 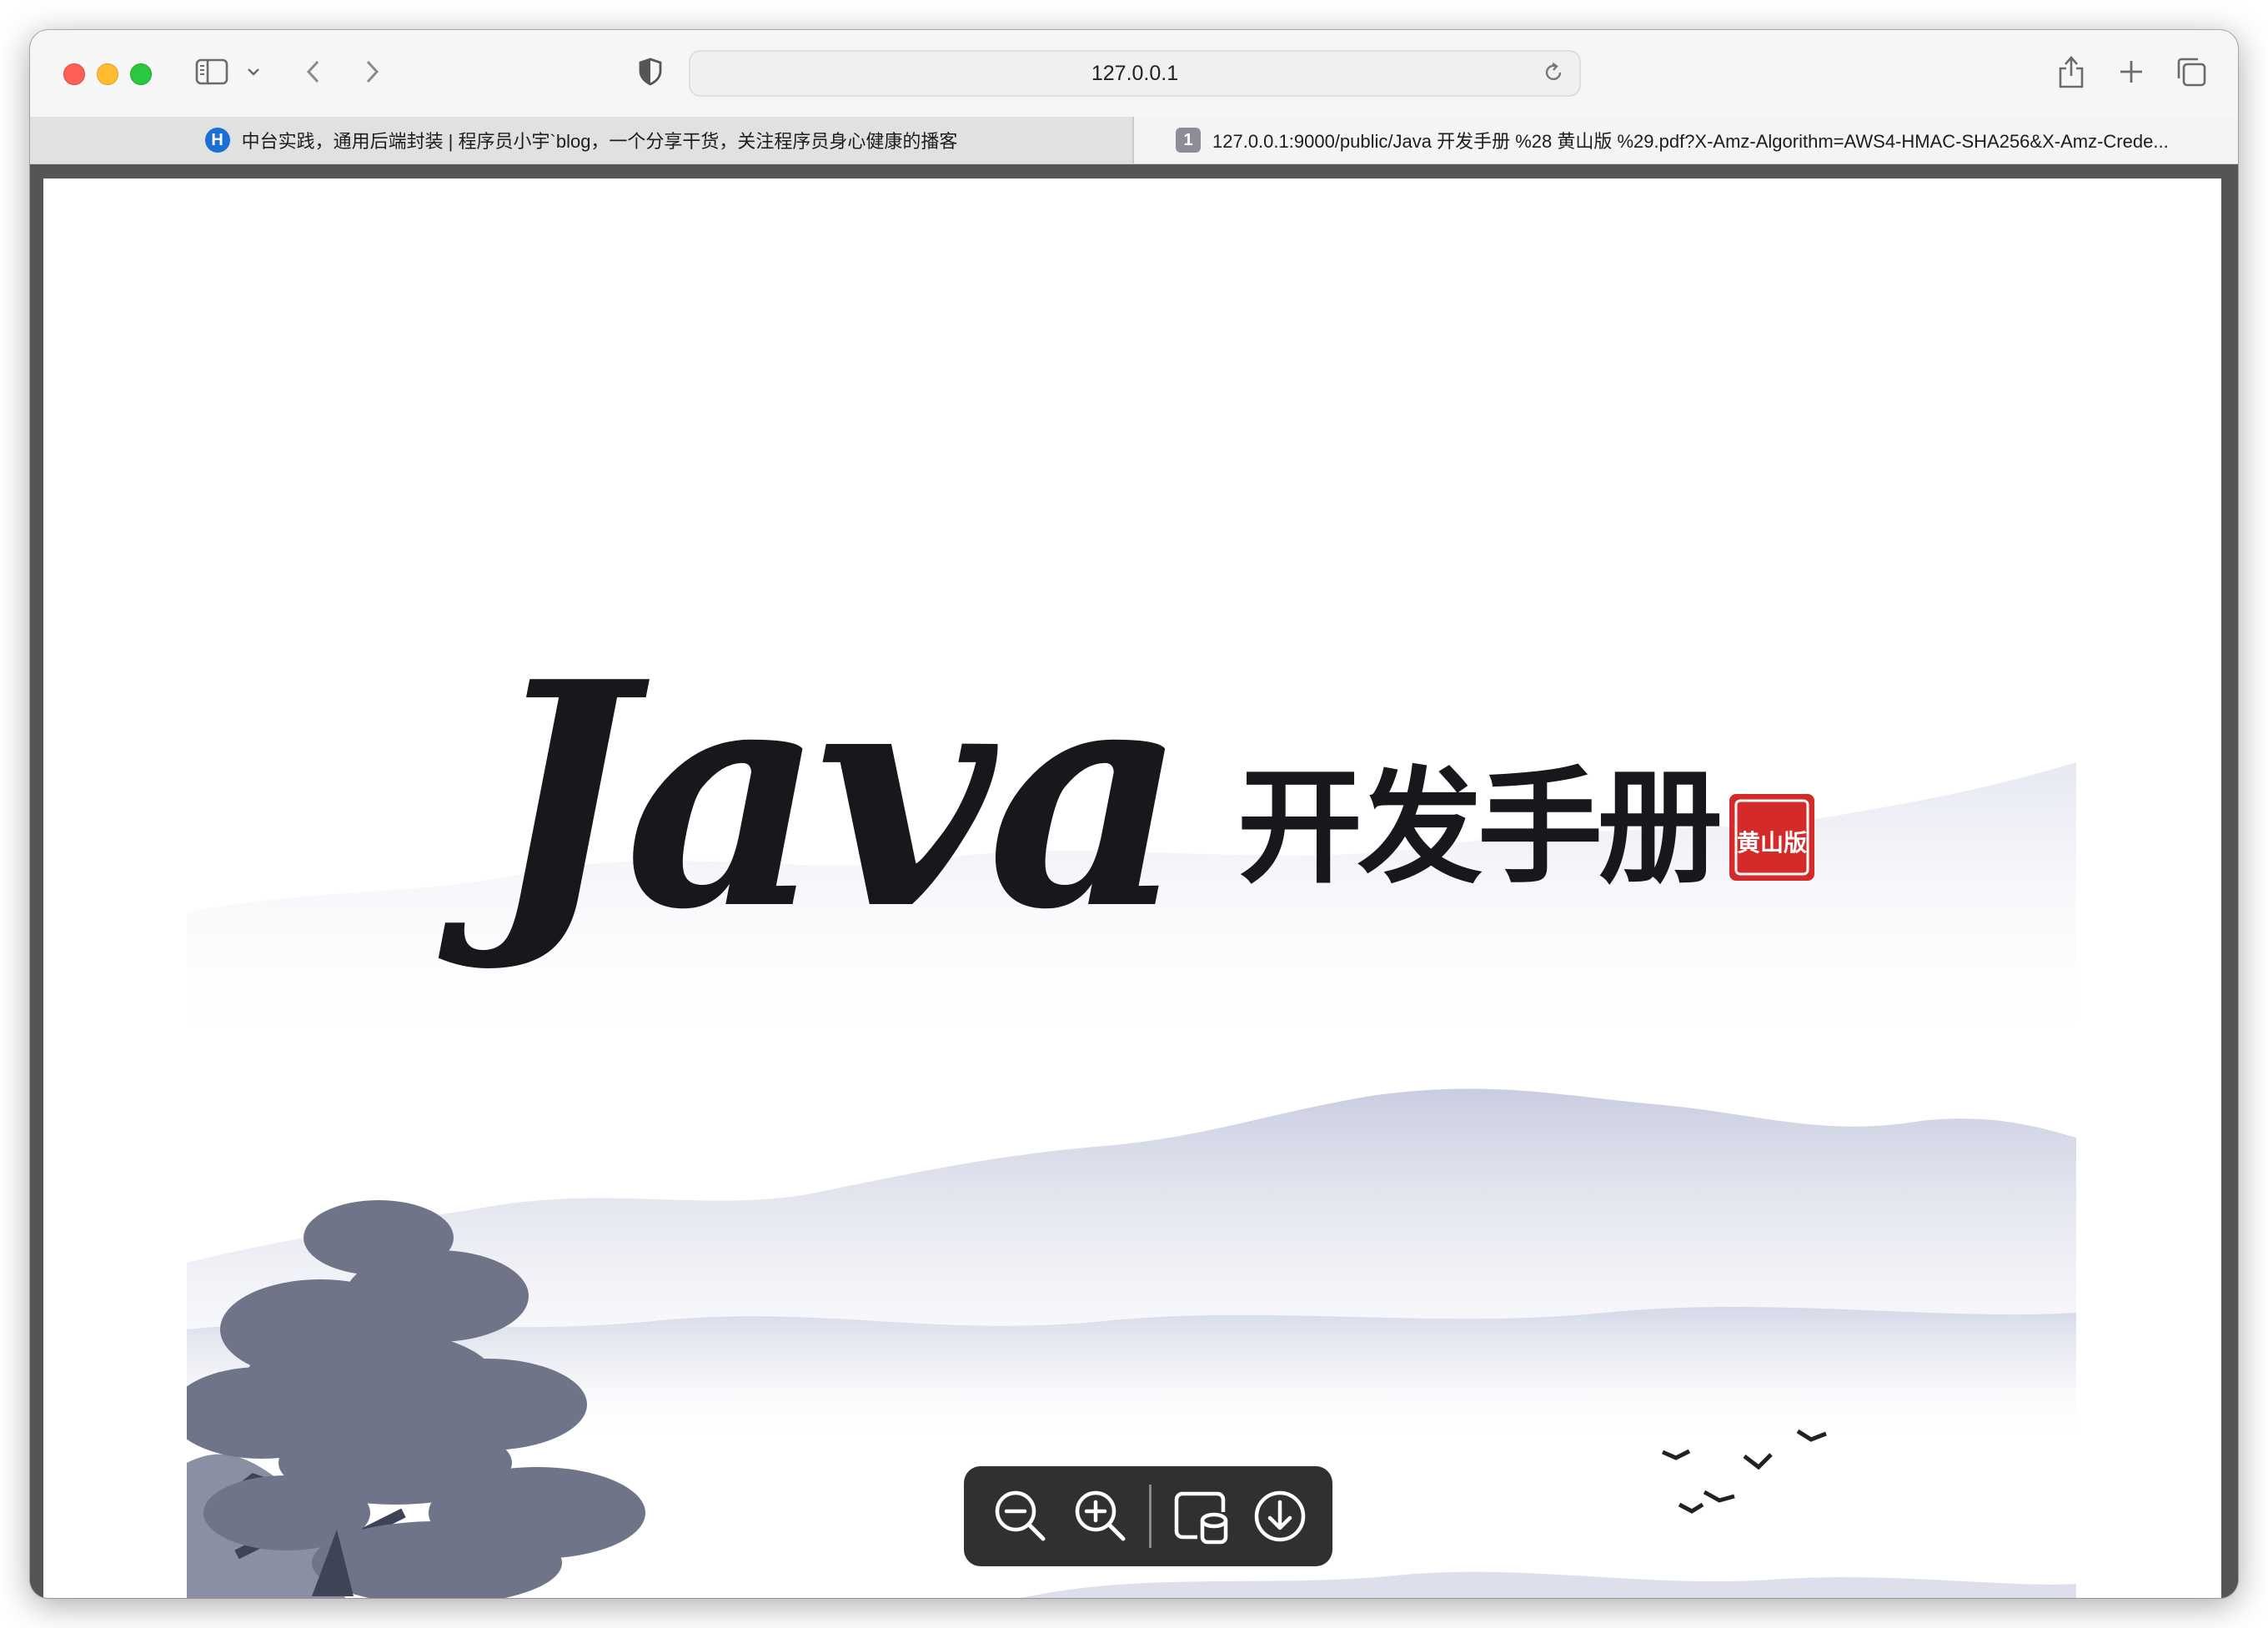 I want to click on new-tab-button, so click(x=2131, y=72).